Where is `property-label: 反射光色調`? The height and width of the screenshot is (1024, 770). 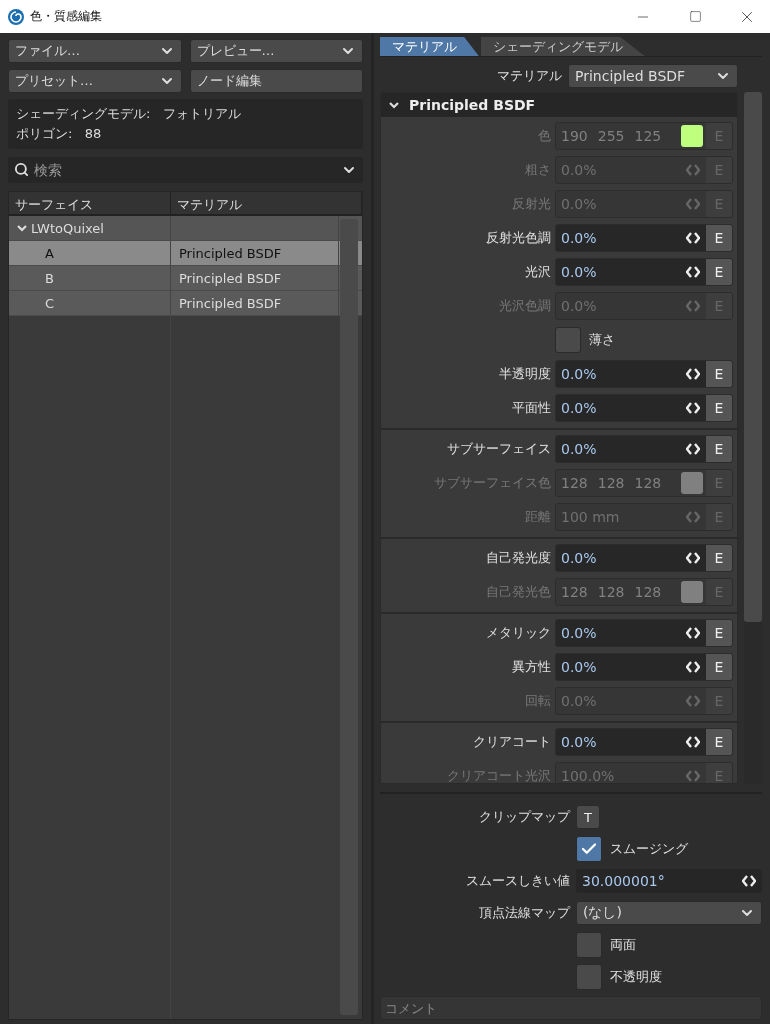
property-label: 反射光色調 is located at coordinates (518, 238).